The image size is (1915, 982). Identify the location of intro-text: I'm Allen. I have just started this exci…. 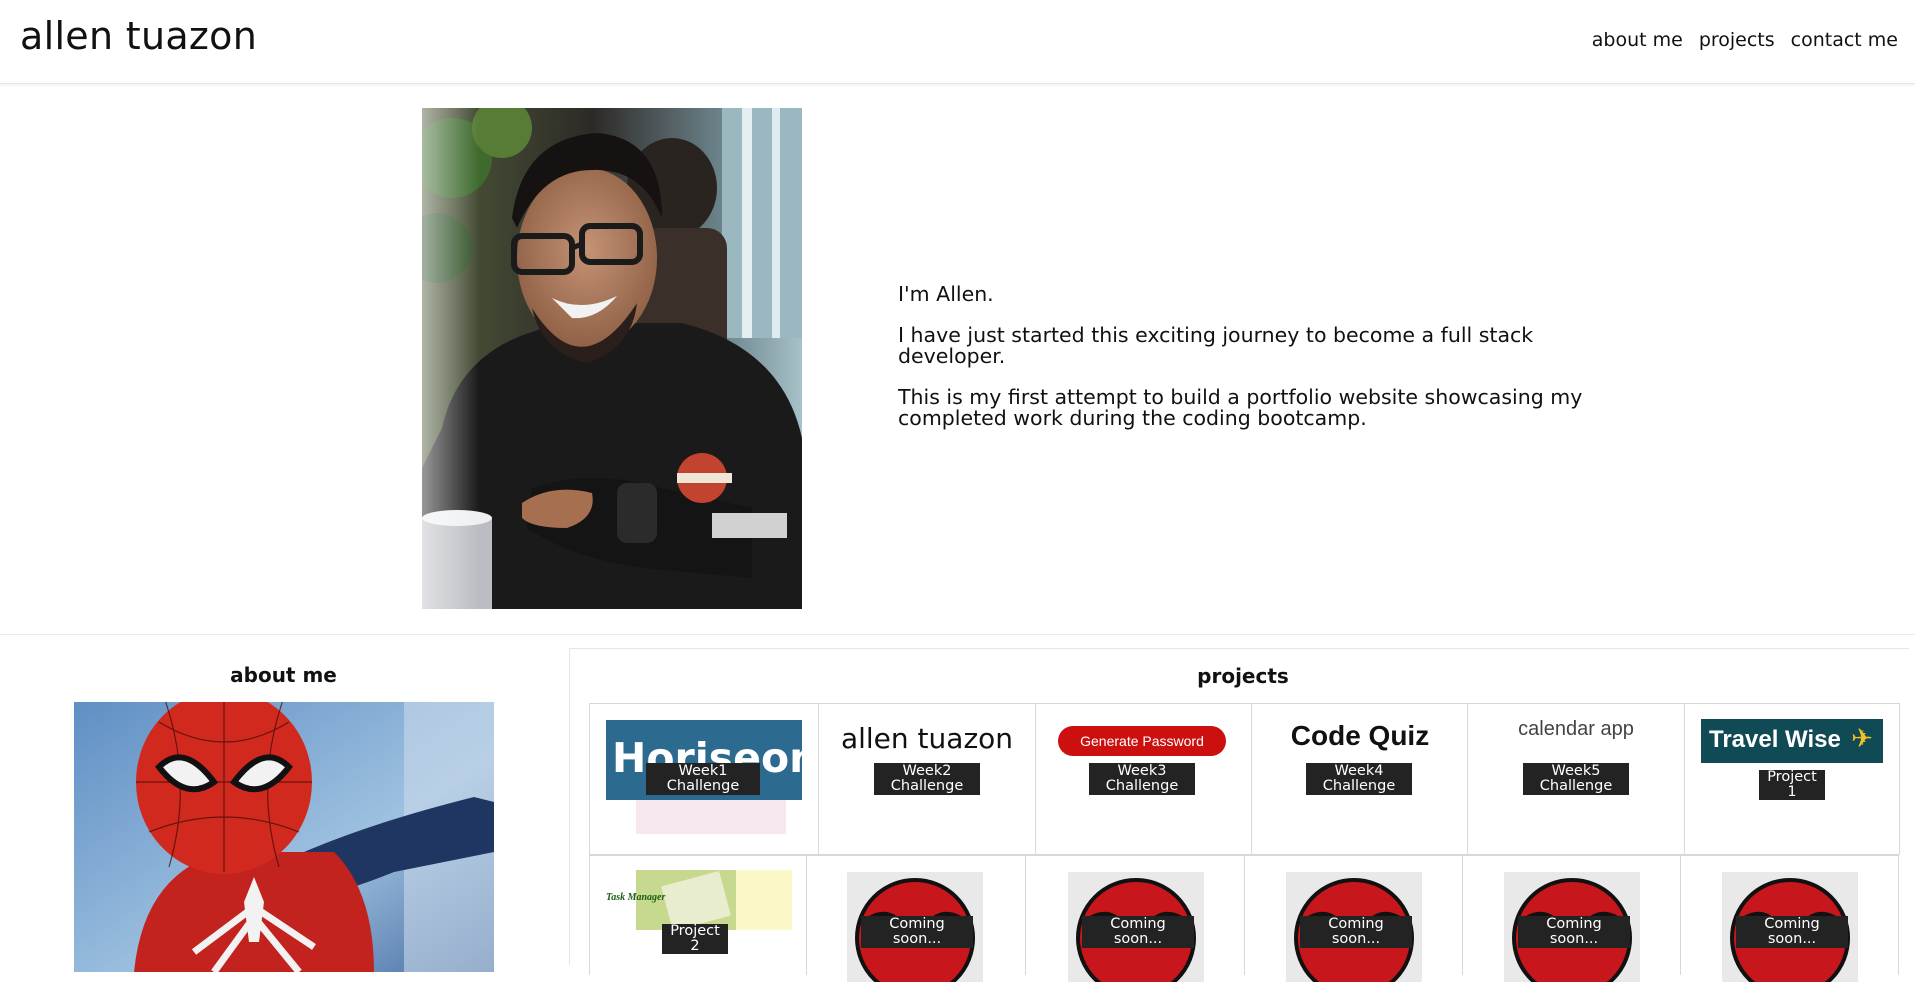
(1258, 366).